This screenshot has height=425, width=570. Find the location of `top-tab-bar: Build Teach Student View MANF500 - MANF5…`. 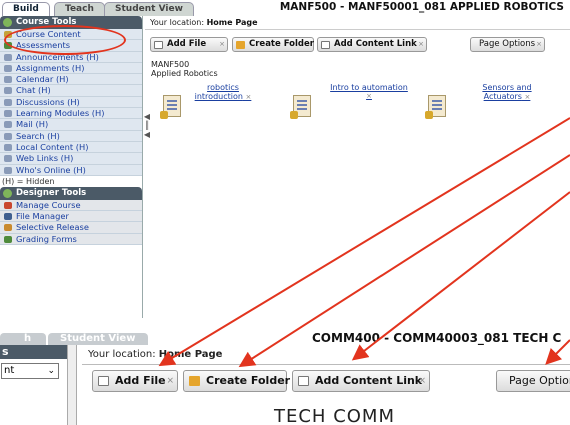

top-tab-bar: Build Teach Student View MANF500 - MANF5… is located at coordinates (285, 8).